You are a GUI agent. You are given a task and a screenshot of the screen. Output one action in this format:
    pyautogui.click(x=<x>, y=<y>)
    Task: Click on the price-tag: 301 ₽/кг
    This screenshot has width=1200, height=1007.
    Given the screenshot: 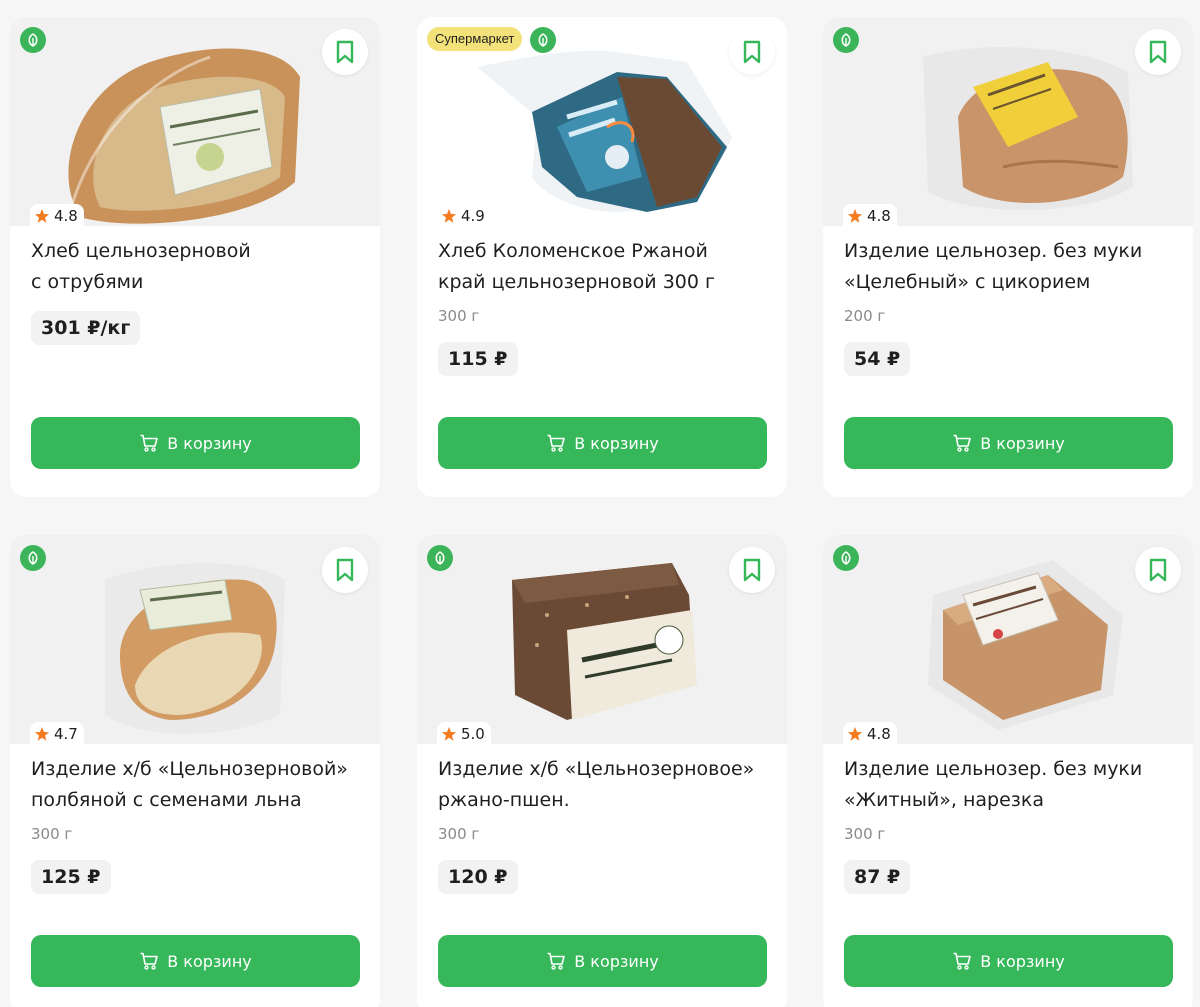 What is the action you would take?
    pyautogui.click(x=86, y=328)
    